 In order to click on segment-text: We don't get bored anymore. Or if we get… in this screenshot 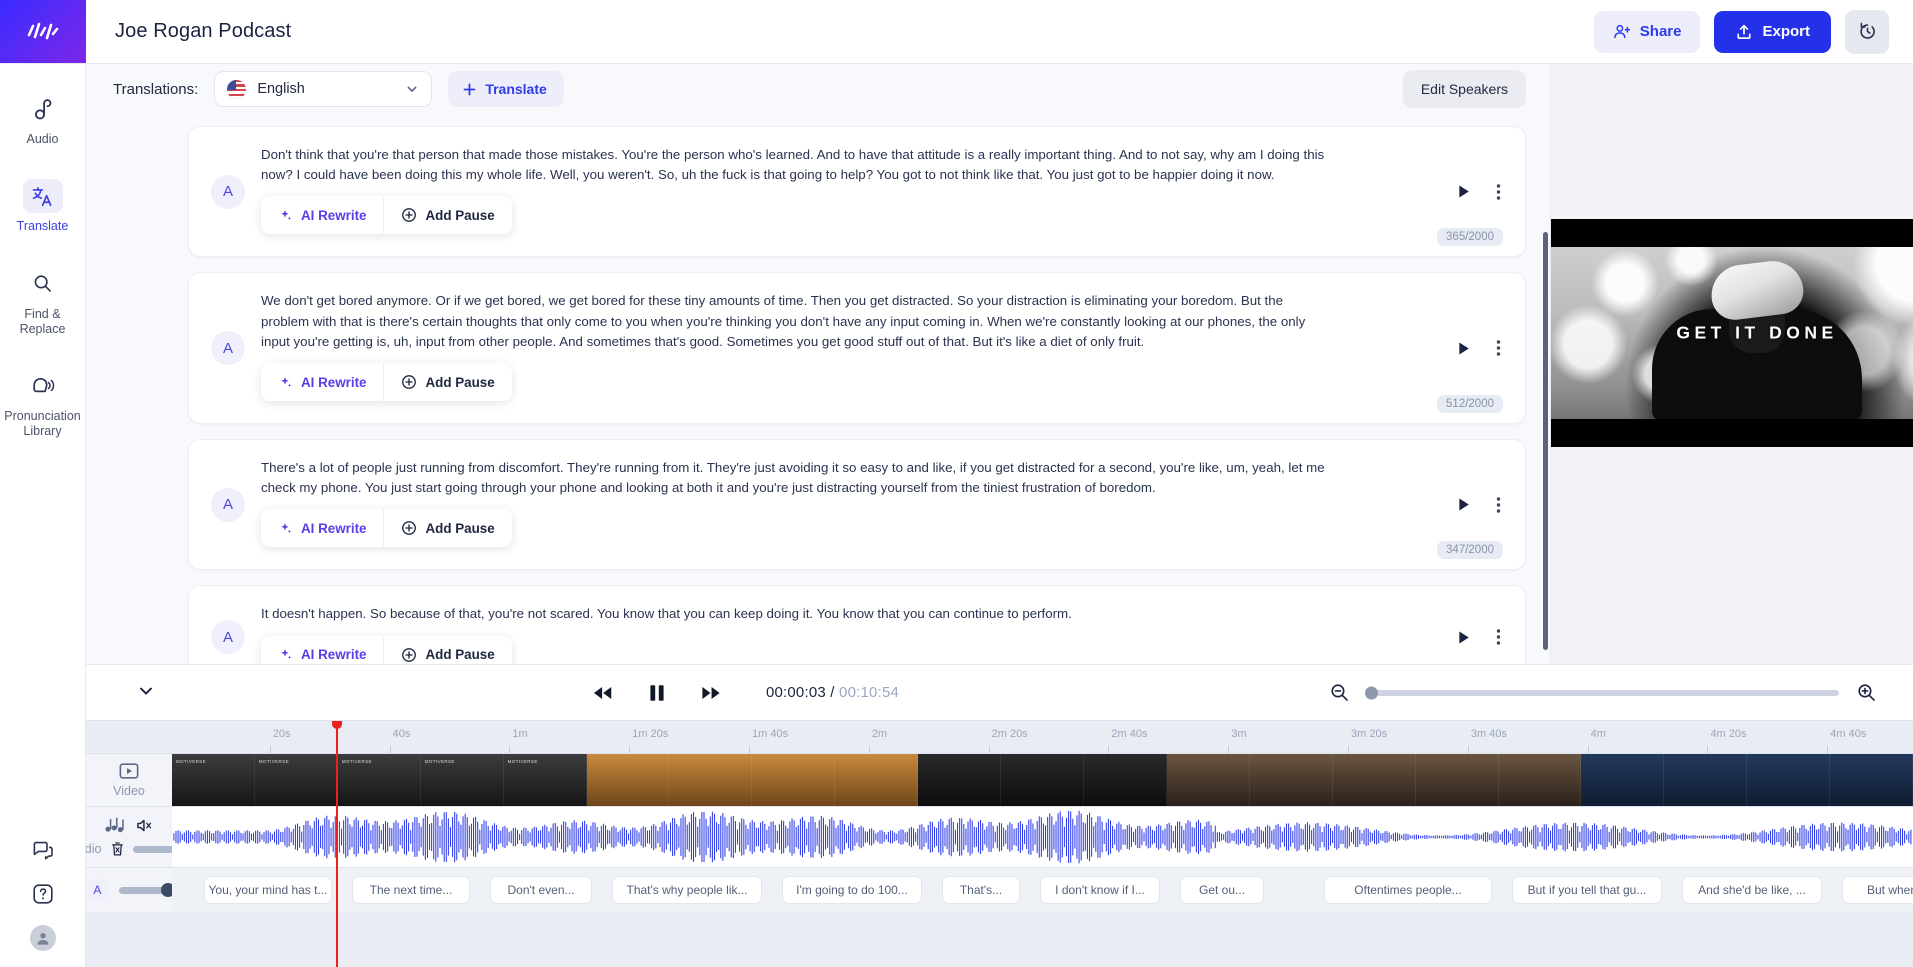, I will do `click(836, 321)`.